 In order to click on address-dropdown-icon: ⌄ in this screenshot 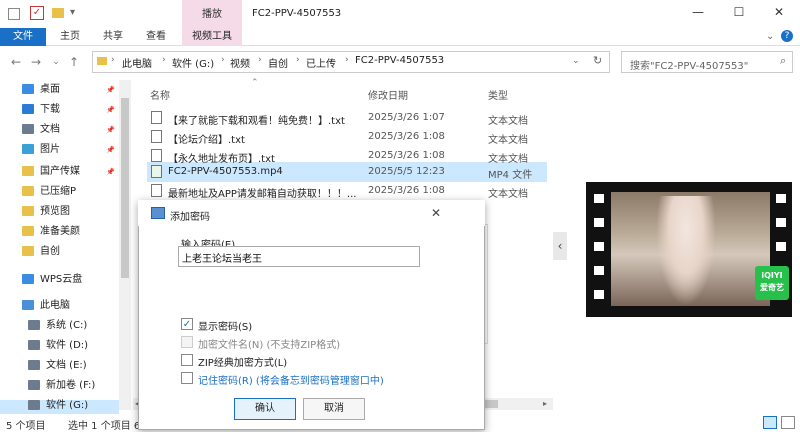, I will do `click(576, 61)`.